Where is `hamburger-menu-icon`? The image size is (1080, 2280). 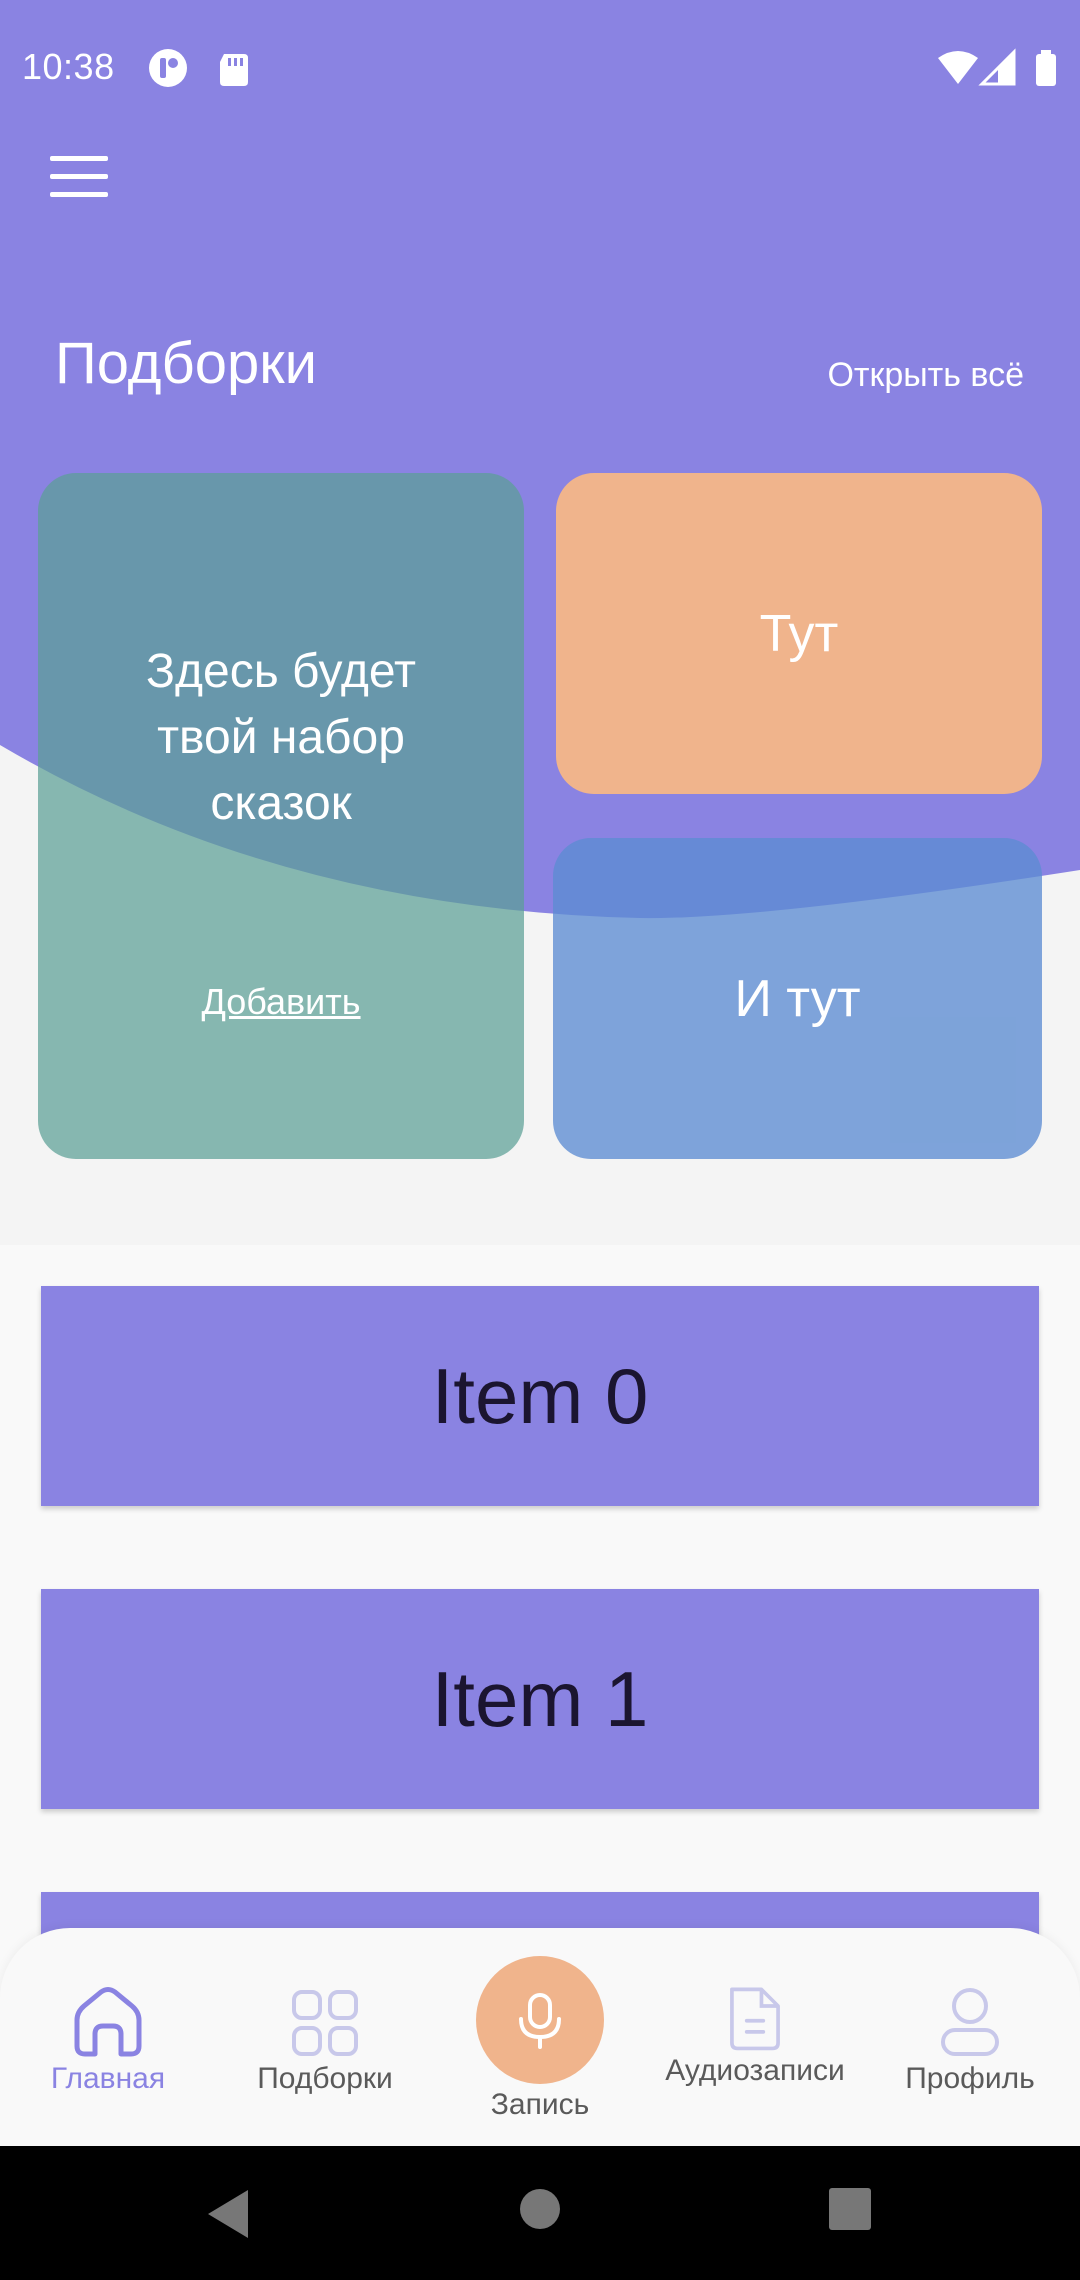
hamburger-menu-icon is located at coordinates (80, 178).